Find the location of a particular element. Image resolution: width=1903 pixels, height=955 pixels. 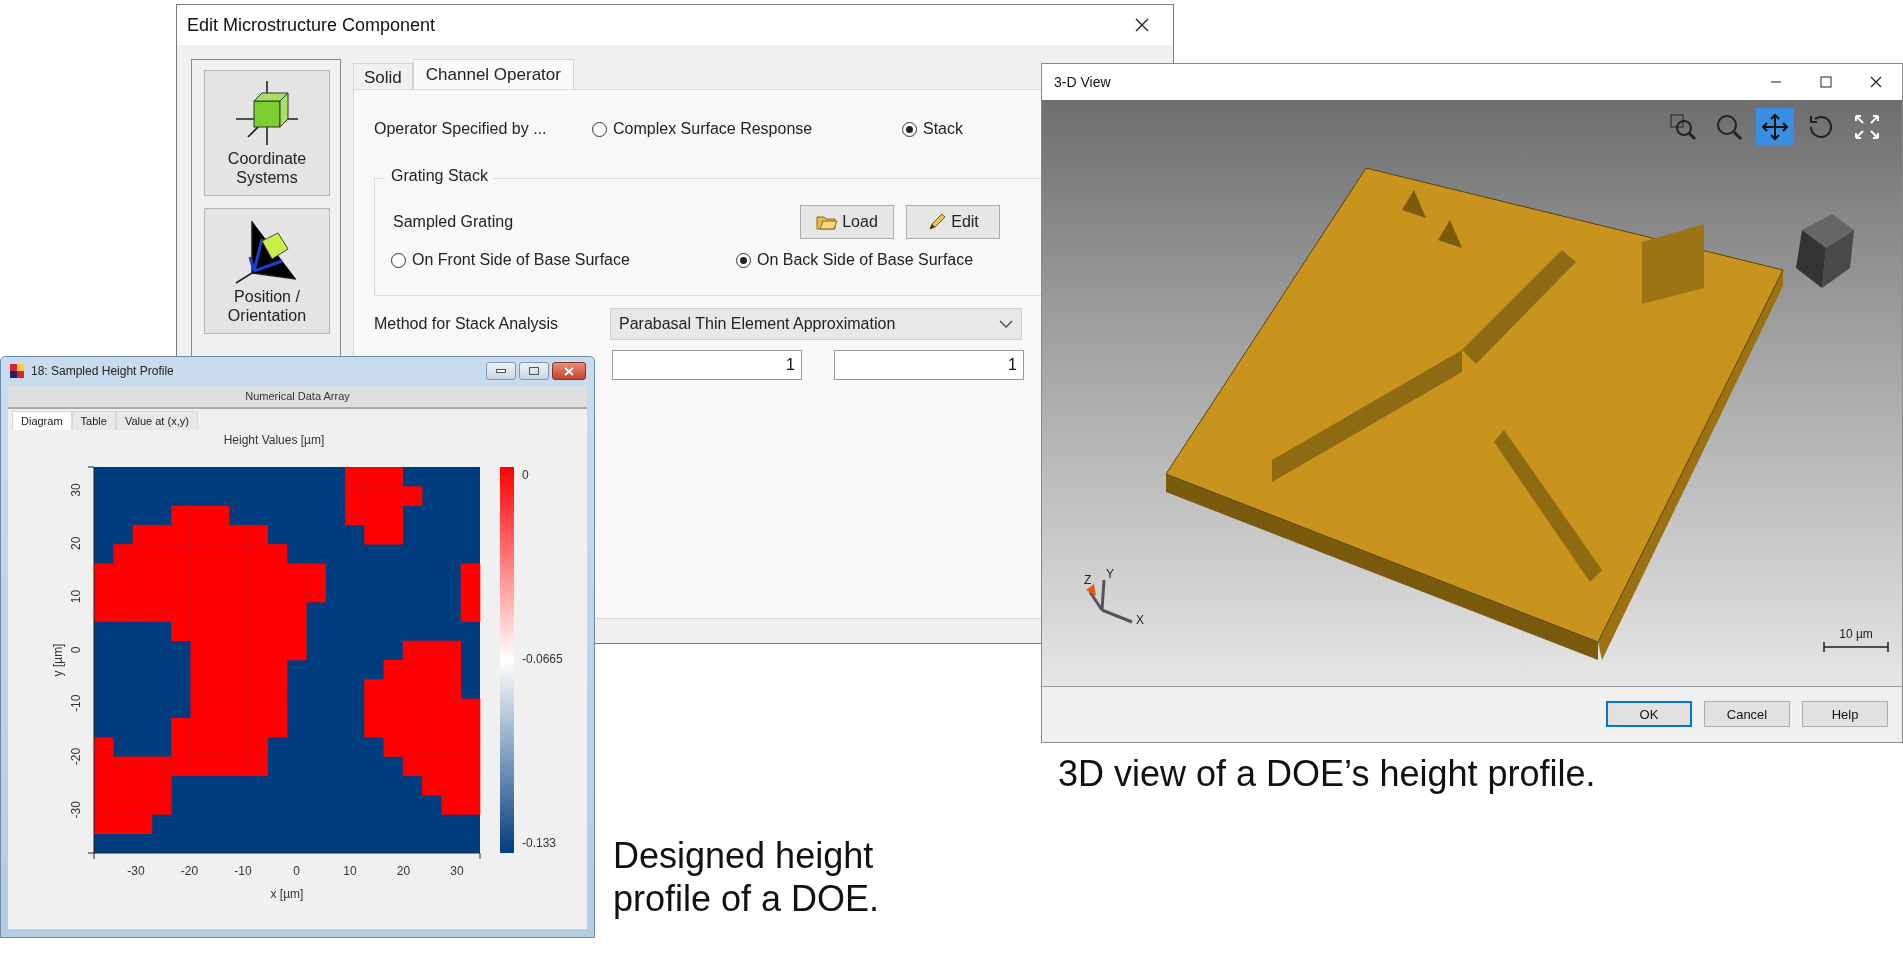

caption: Designed height profile of a DOE. is located at coordinates (747, 877).